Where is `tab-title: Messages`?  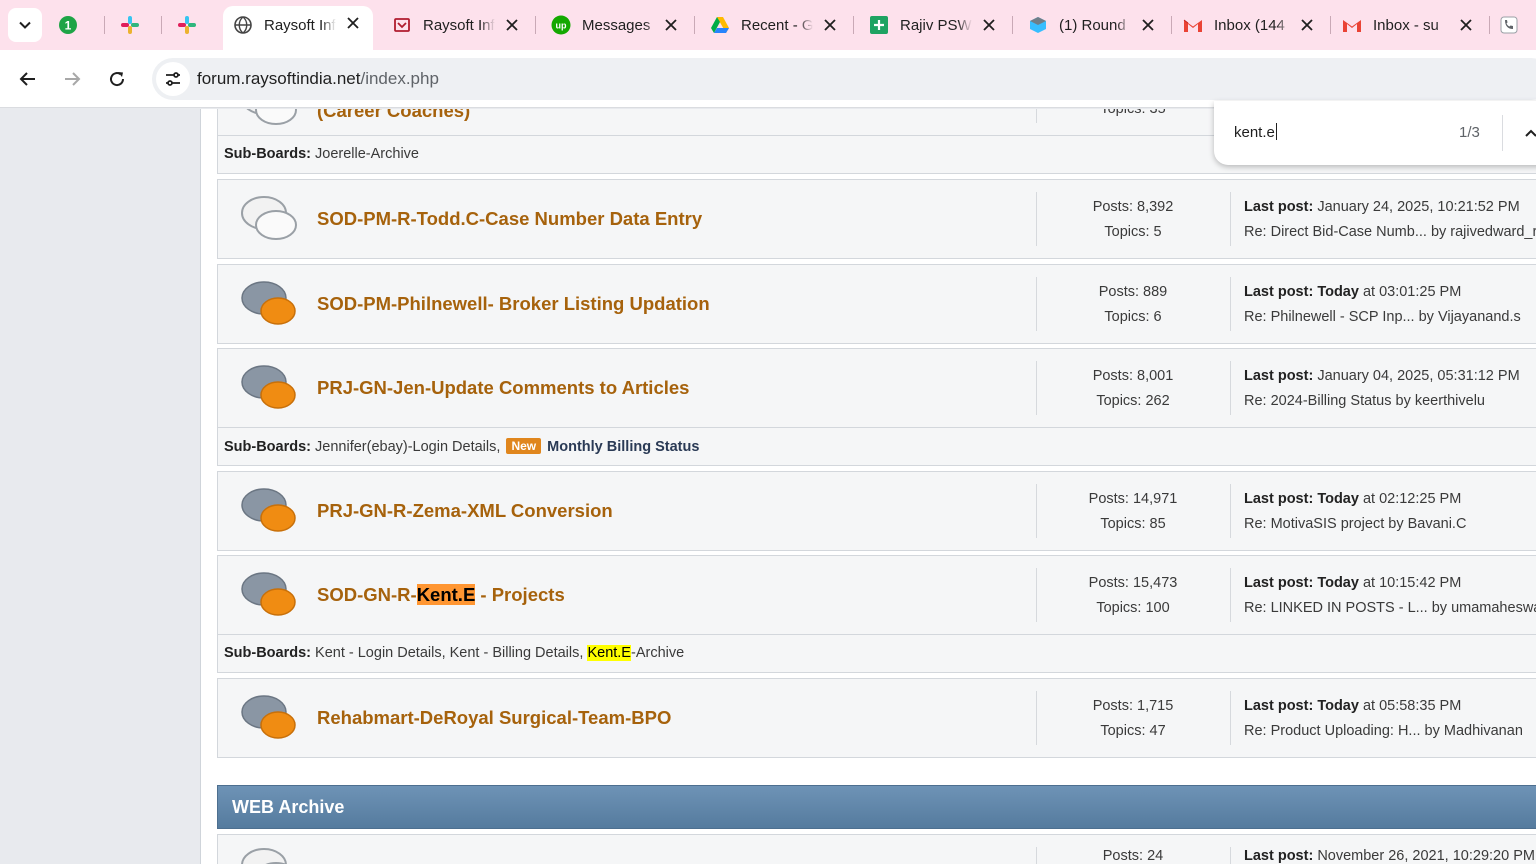 tab-title: Messages is located at coordinates (616, 25).